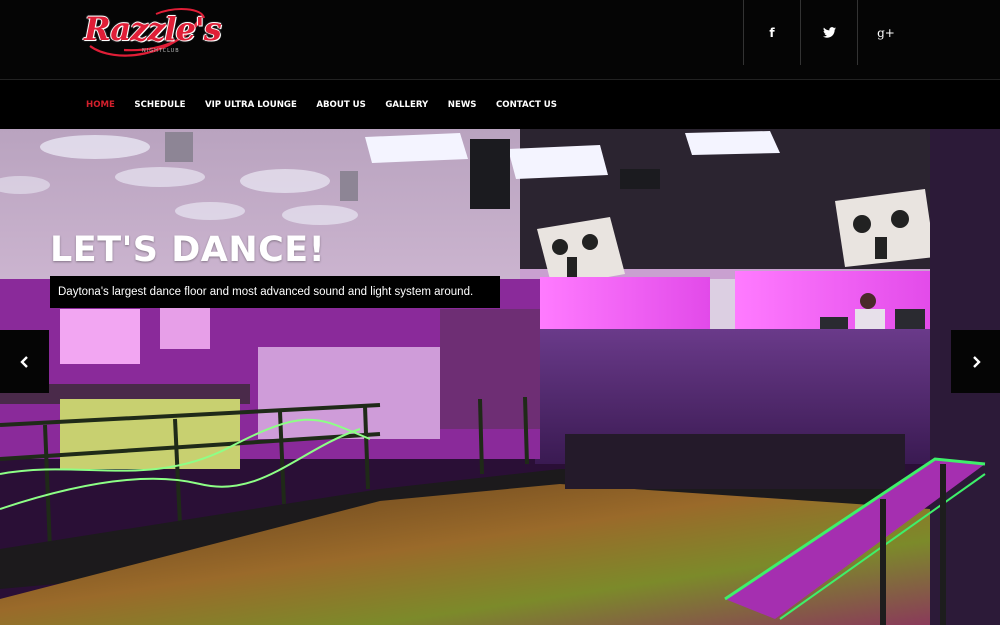 The height and width of the screenshot is (625, 1000). What do you see at coordinates (188, 250) in the screenshot?
I see `hero-title: LET'S DANCE!` at bounding box center [188, 250].